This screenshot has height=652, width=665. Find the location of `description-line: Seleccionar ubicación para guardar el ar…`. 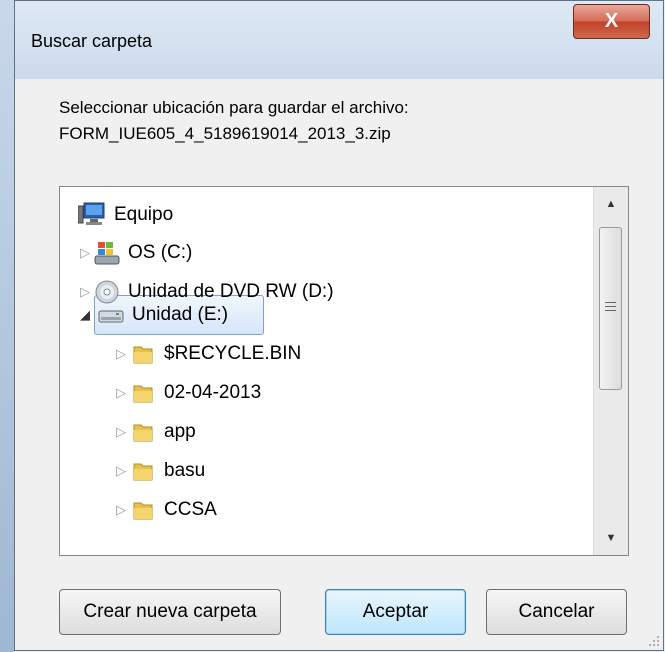

description-line: Seleccionar ubicación para guardar el ar… is located at coordinates (234, 107).